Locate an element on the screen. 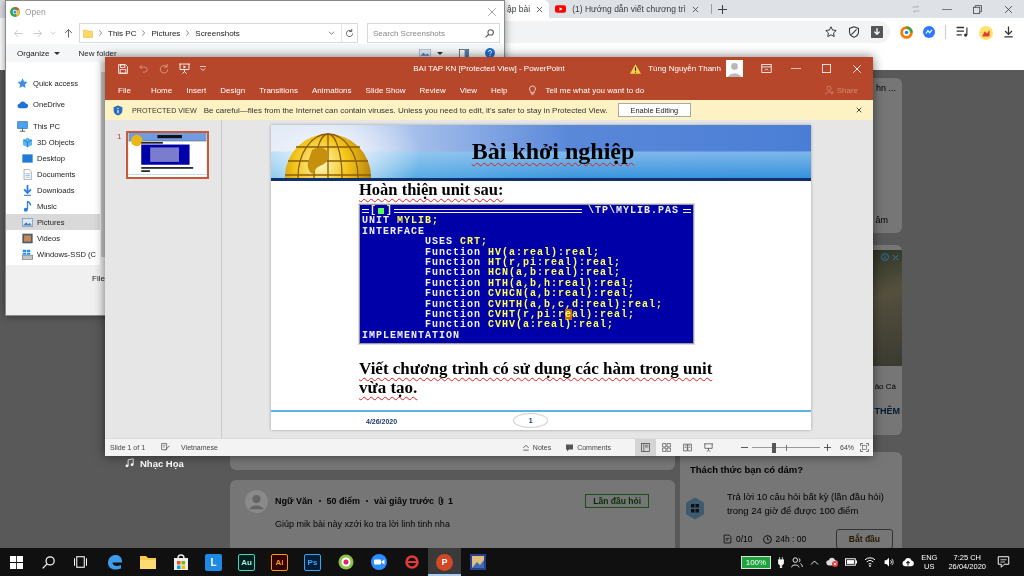 This screenshot has width=1024, height=576. tell-me-search: Tell me what you want to do is located at coordinates (586, 90).